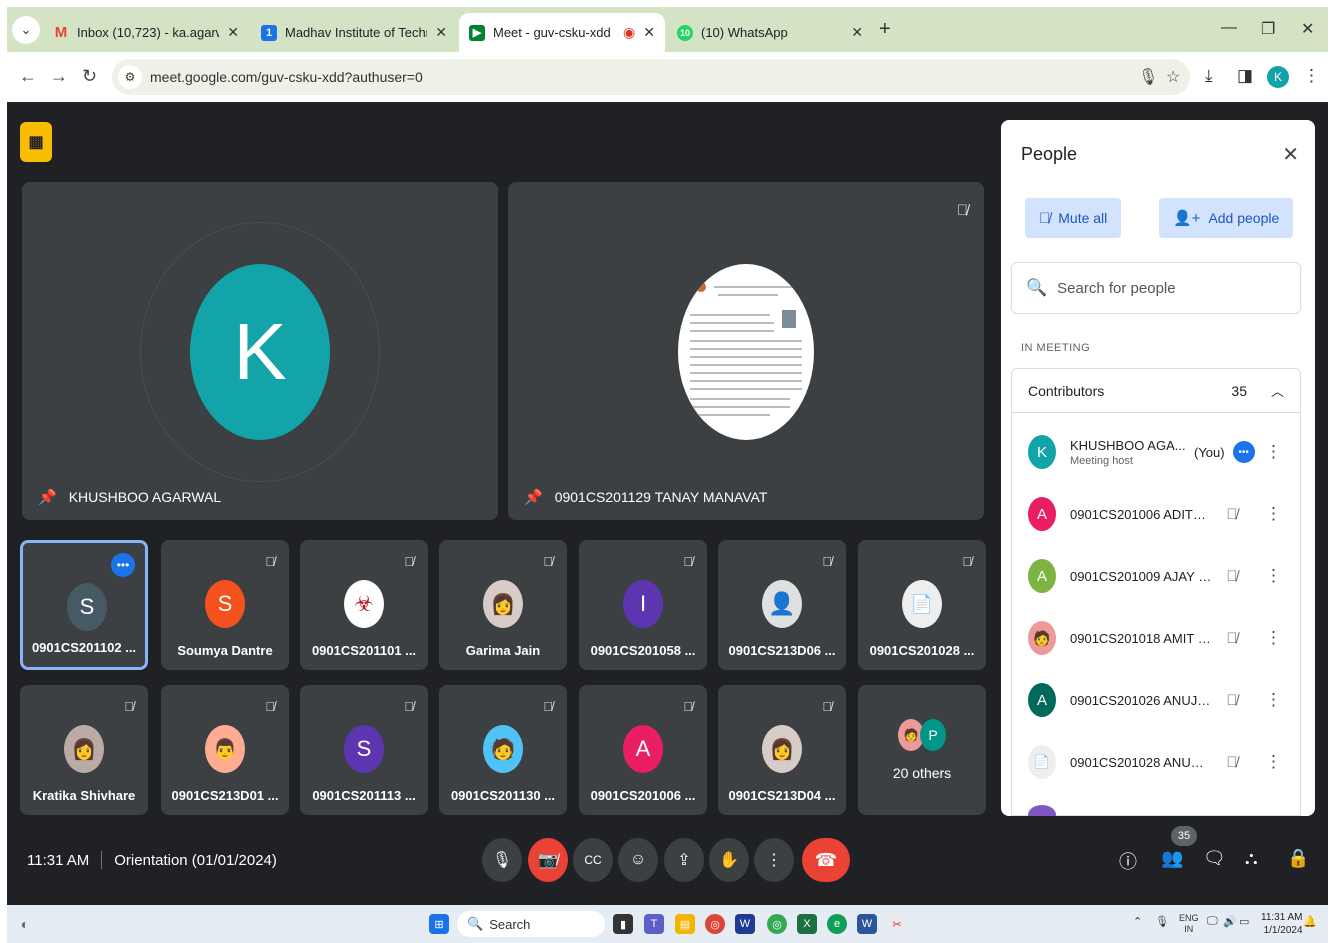  I want to click on people-icon: 👥, so click(1172, 858).